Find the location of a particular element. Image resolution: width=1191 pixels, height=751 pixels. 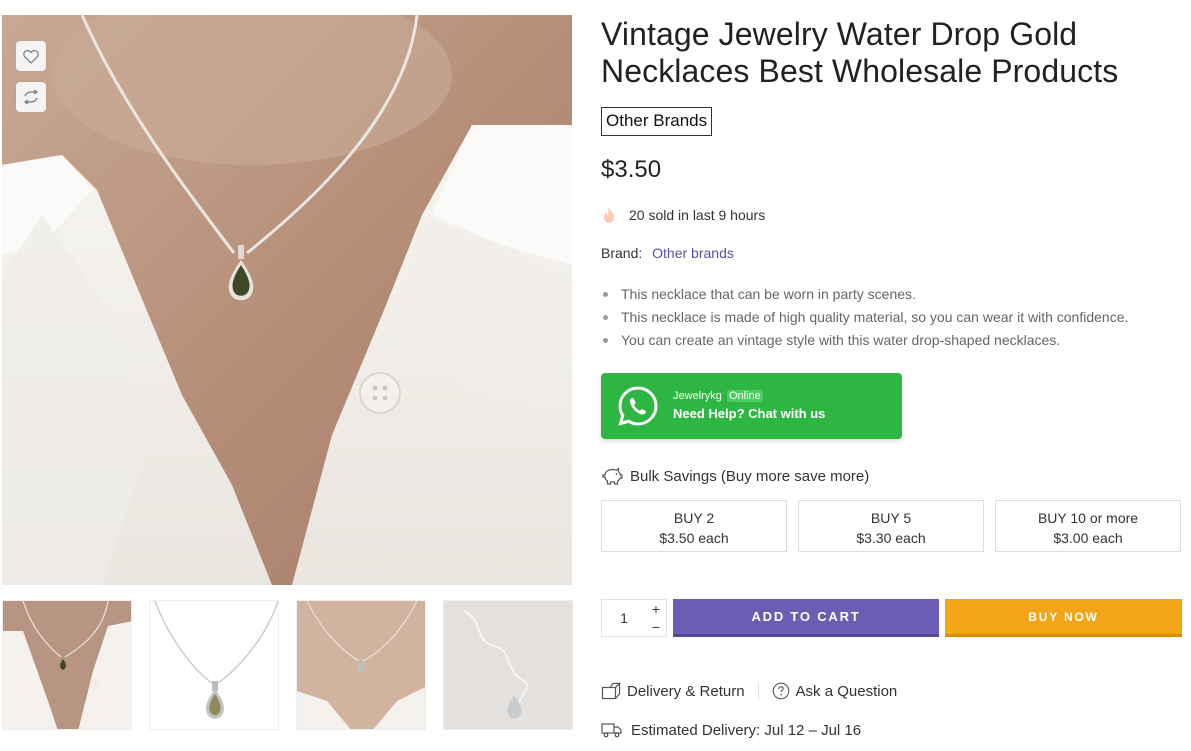

purchase-row: 1 + − ADD TO CART BUY NOW is located at coordinates (893, 618).